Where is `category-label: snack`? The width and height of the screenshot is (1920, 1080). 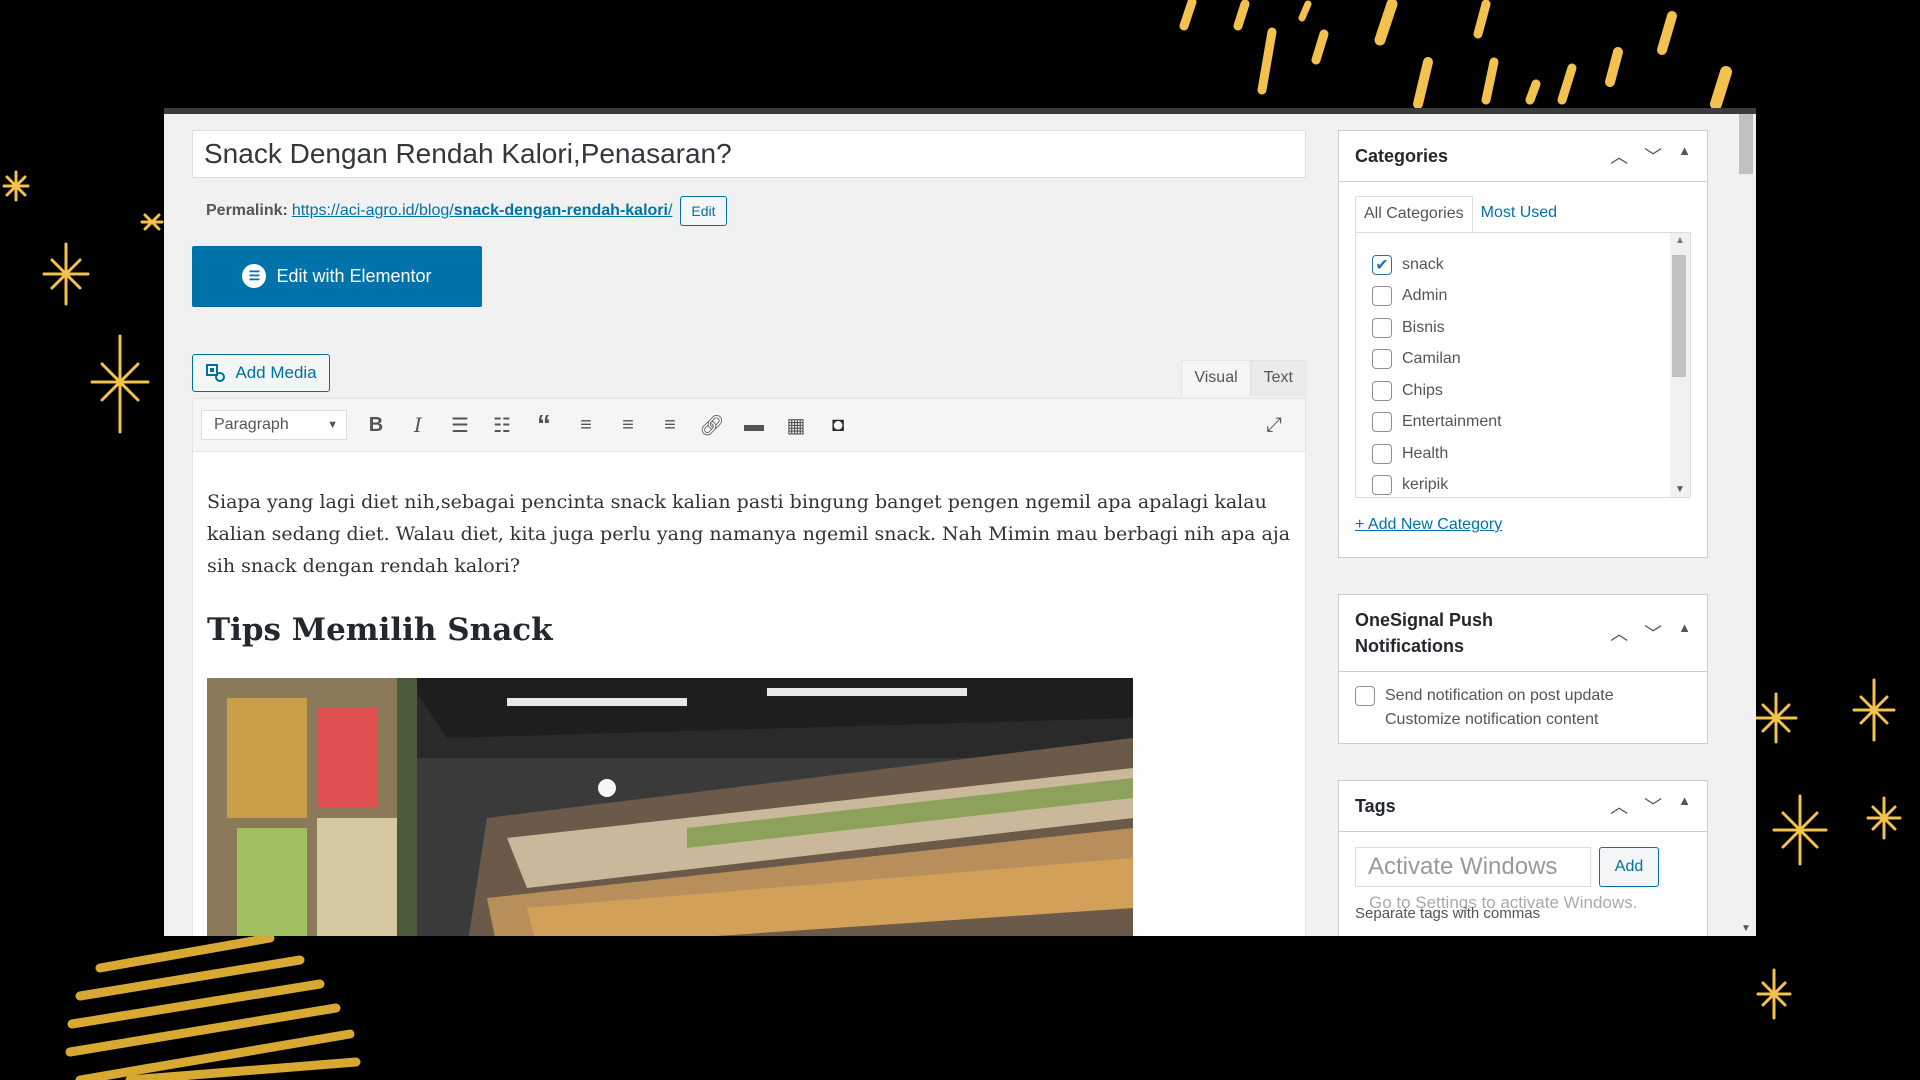 category-label: snack is located at coordinates (1423, 264).